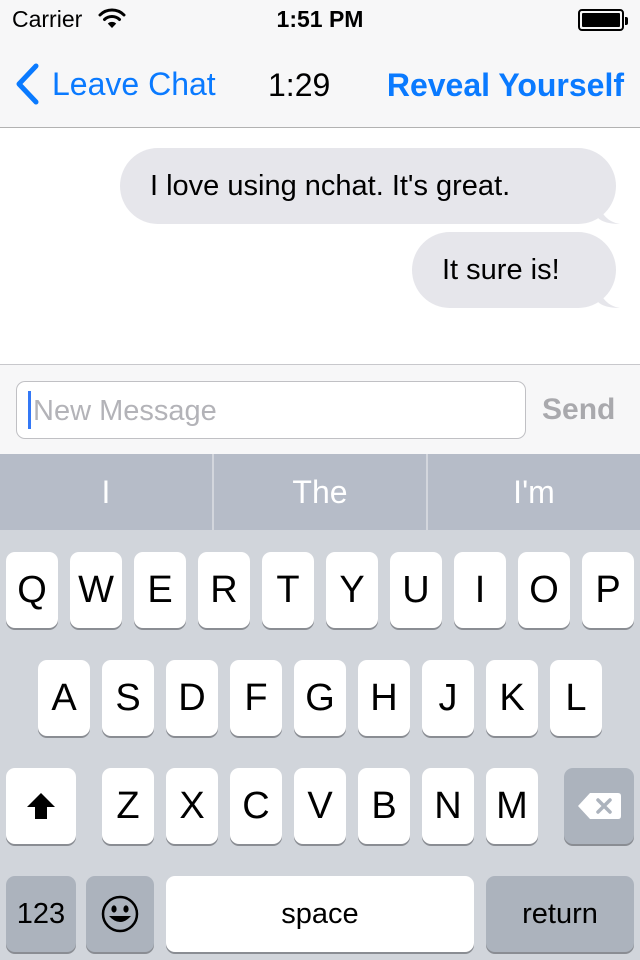  I want to click on key-s: S, so click(128, 698).